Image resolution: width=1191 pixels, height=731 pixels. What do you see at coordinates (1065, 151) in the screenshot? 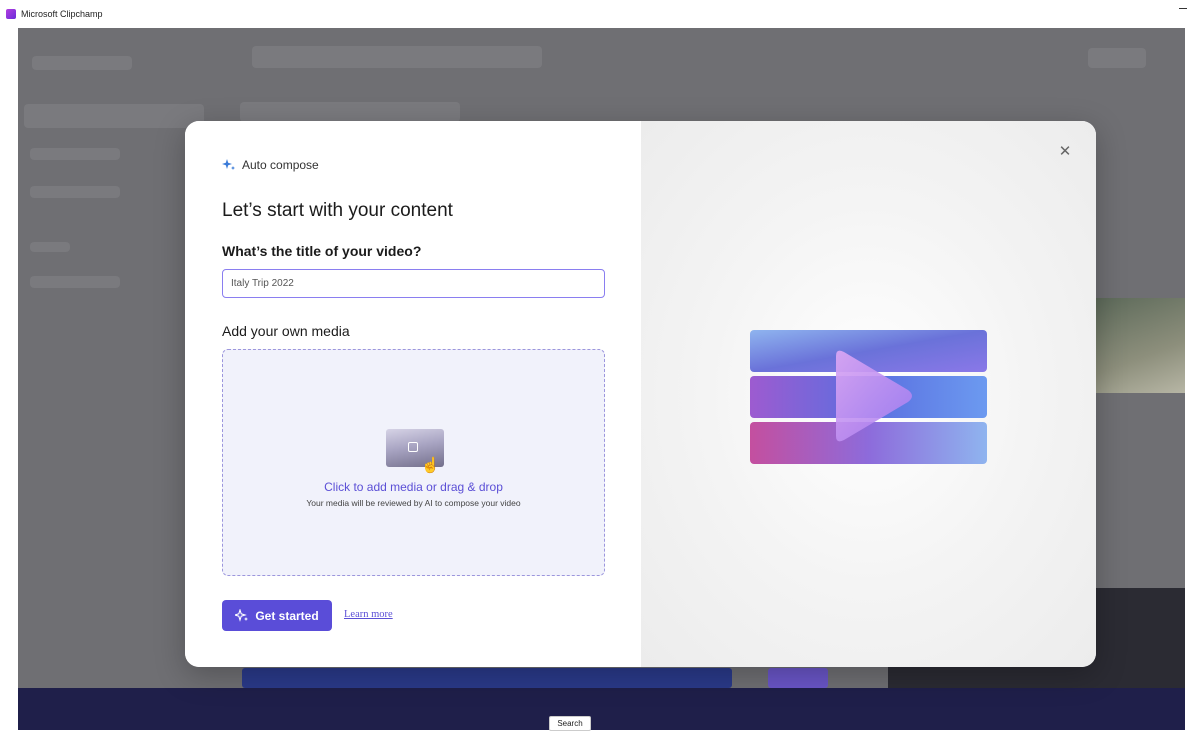
I see `close-icon: ✕` at bounding box center [1065, 151].